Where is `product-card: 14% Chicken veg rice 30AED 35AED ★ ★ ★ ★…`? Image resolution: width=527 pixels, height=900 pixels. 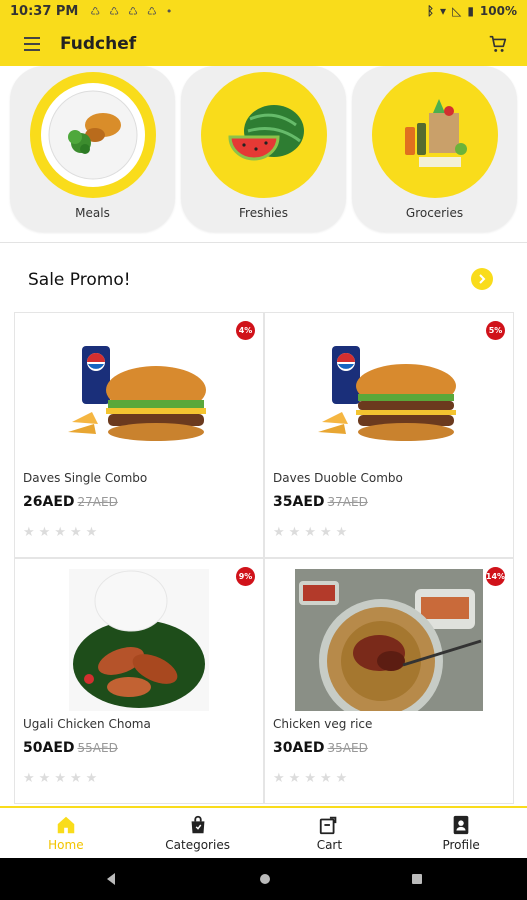 product-card: 14% Chicken veg rice 30AED 35AED ★ ★ ★ ★… is located at coordinates (389, 681).